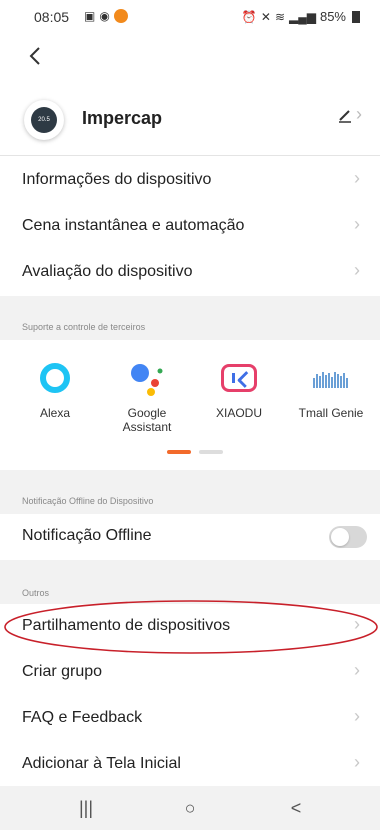 This screenshot has height=830, width=380. I want to click on alexa-icon, so click(55, 378).